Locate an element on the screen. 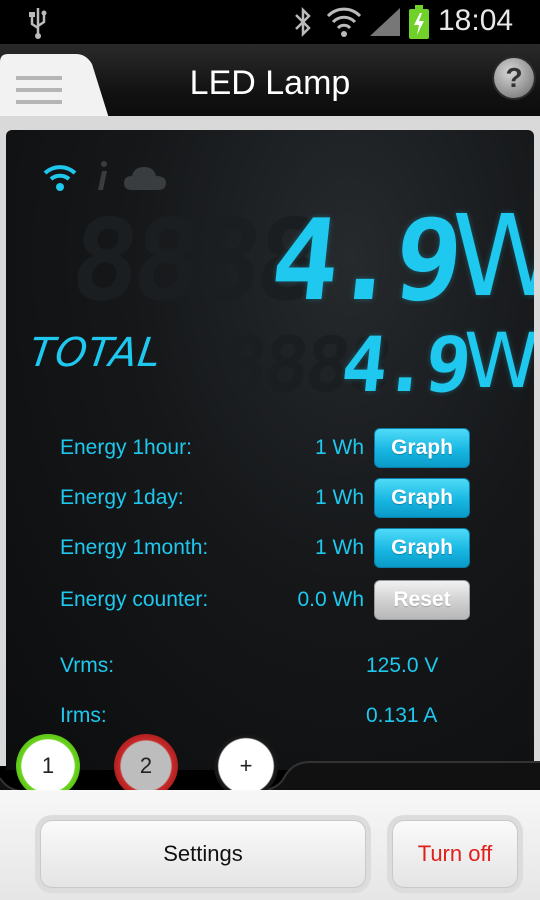 The image size is (540, 900). bottom-bar: Settings Turn off is located at coordinates (270, 845).